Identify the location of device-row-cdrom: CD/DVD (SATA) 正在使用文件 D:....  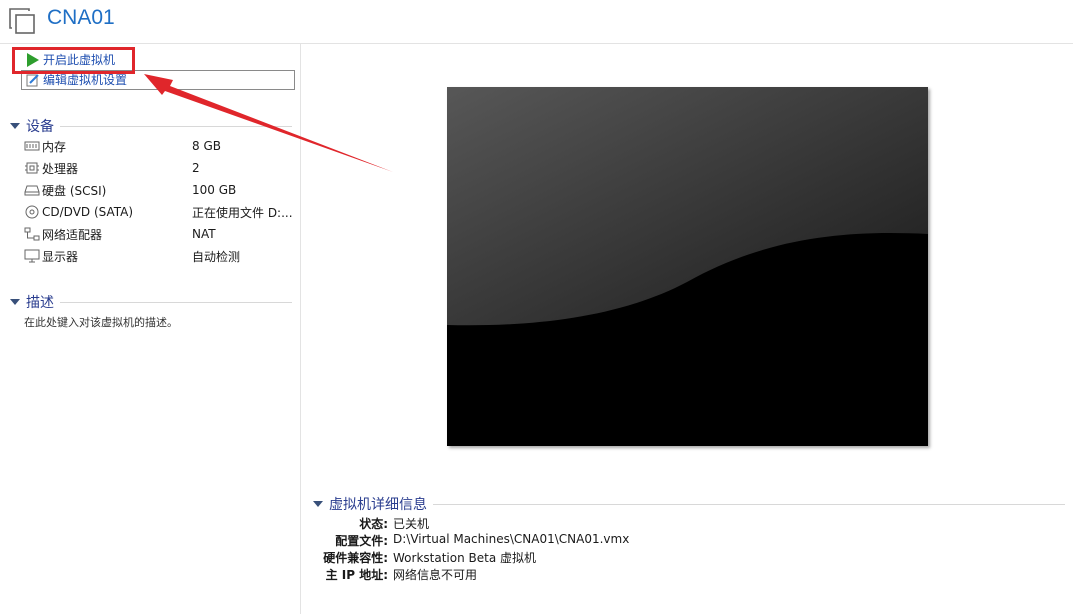
(159, 212).